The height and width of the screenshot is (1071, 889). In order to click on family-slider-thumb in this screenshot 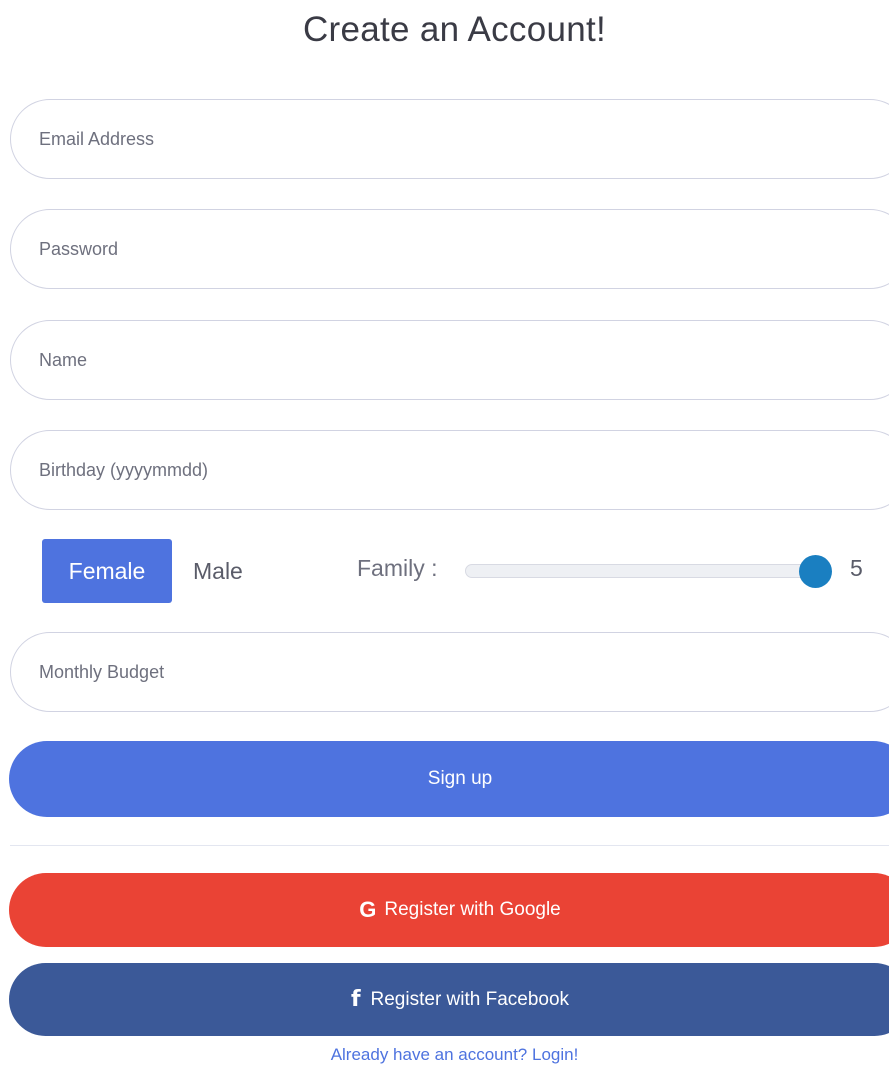, I will do `click(815, 571)`.